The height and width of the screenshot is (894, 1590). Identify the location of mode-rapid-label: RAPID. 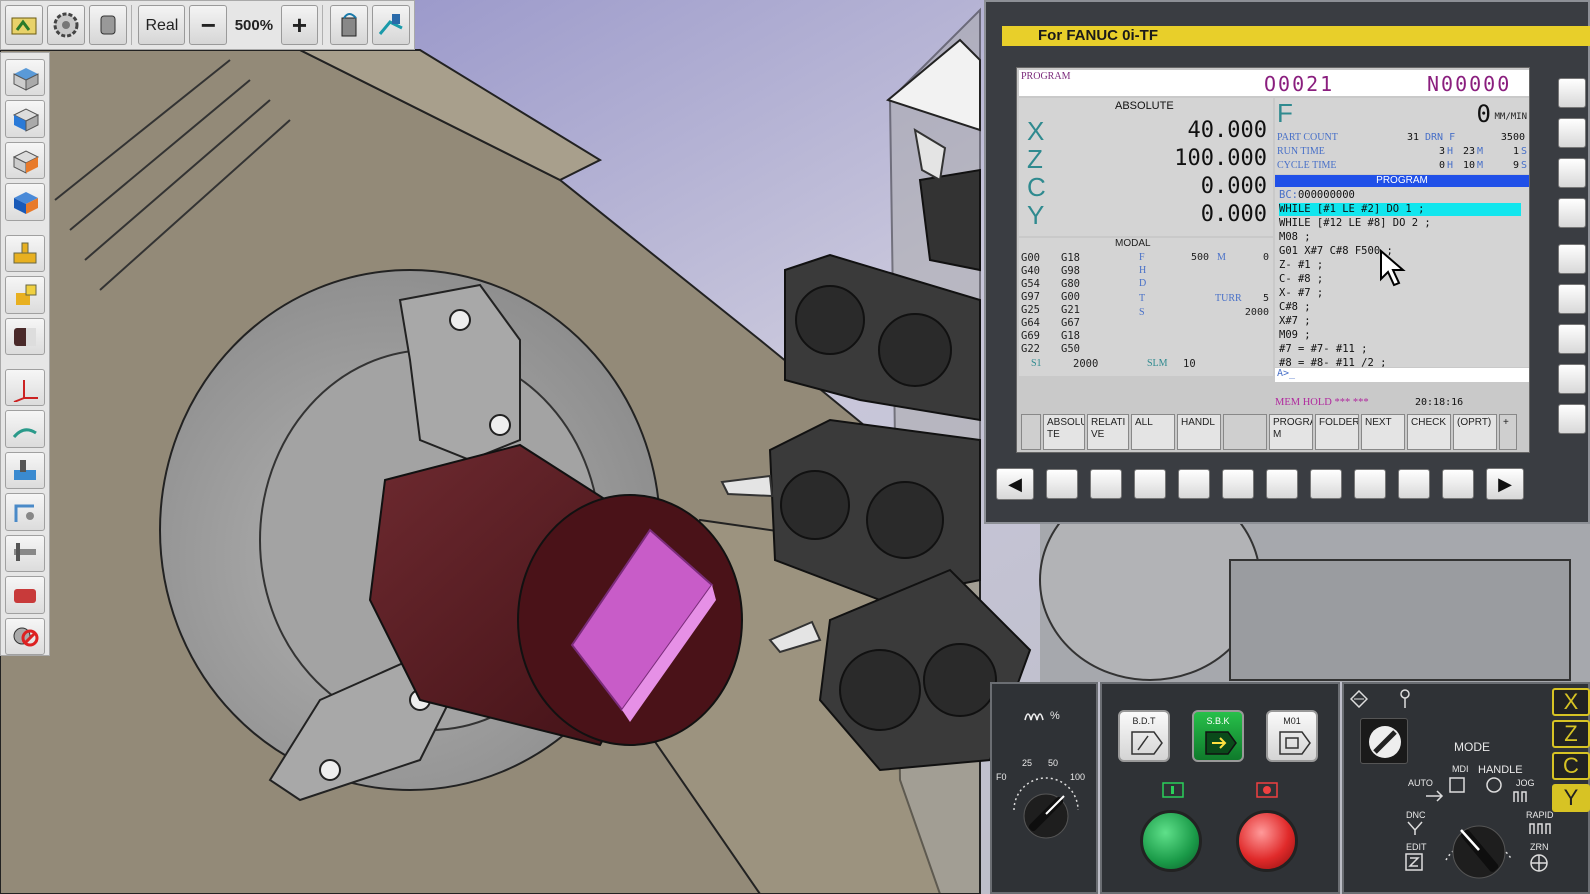
(1540, 815).